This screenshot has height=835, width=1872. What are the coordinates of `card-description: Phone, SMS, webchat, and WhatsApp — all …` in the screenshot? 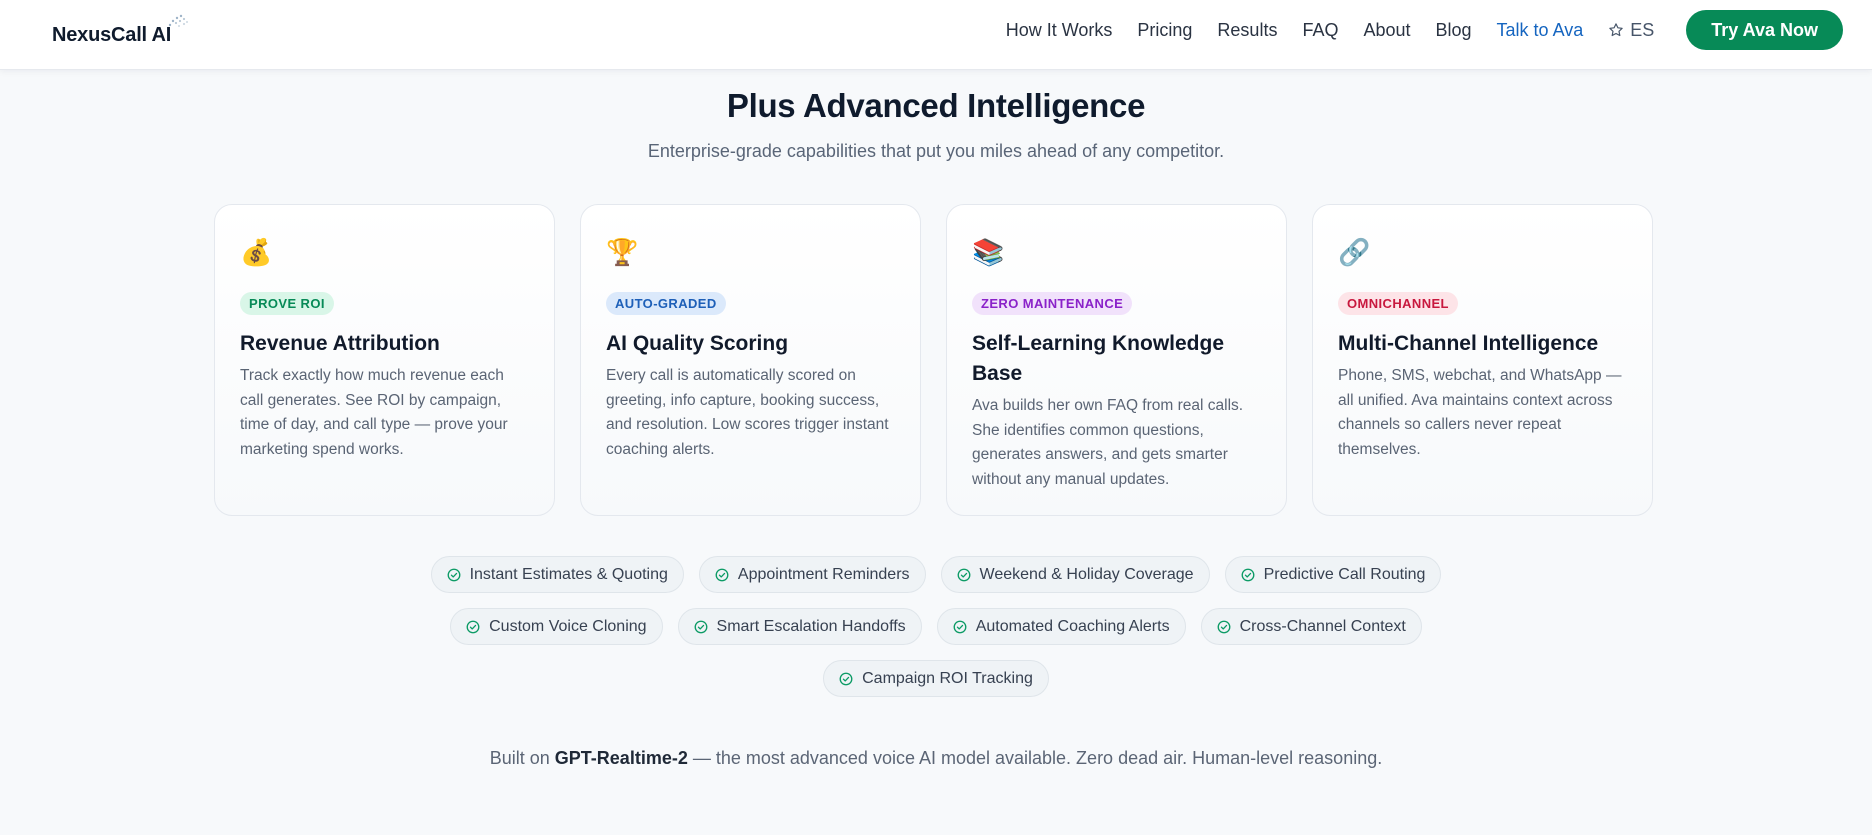 It's located at (1480, 412).